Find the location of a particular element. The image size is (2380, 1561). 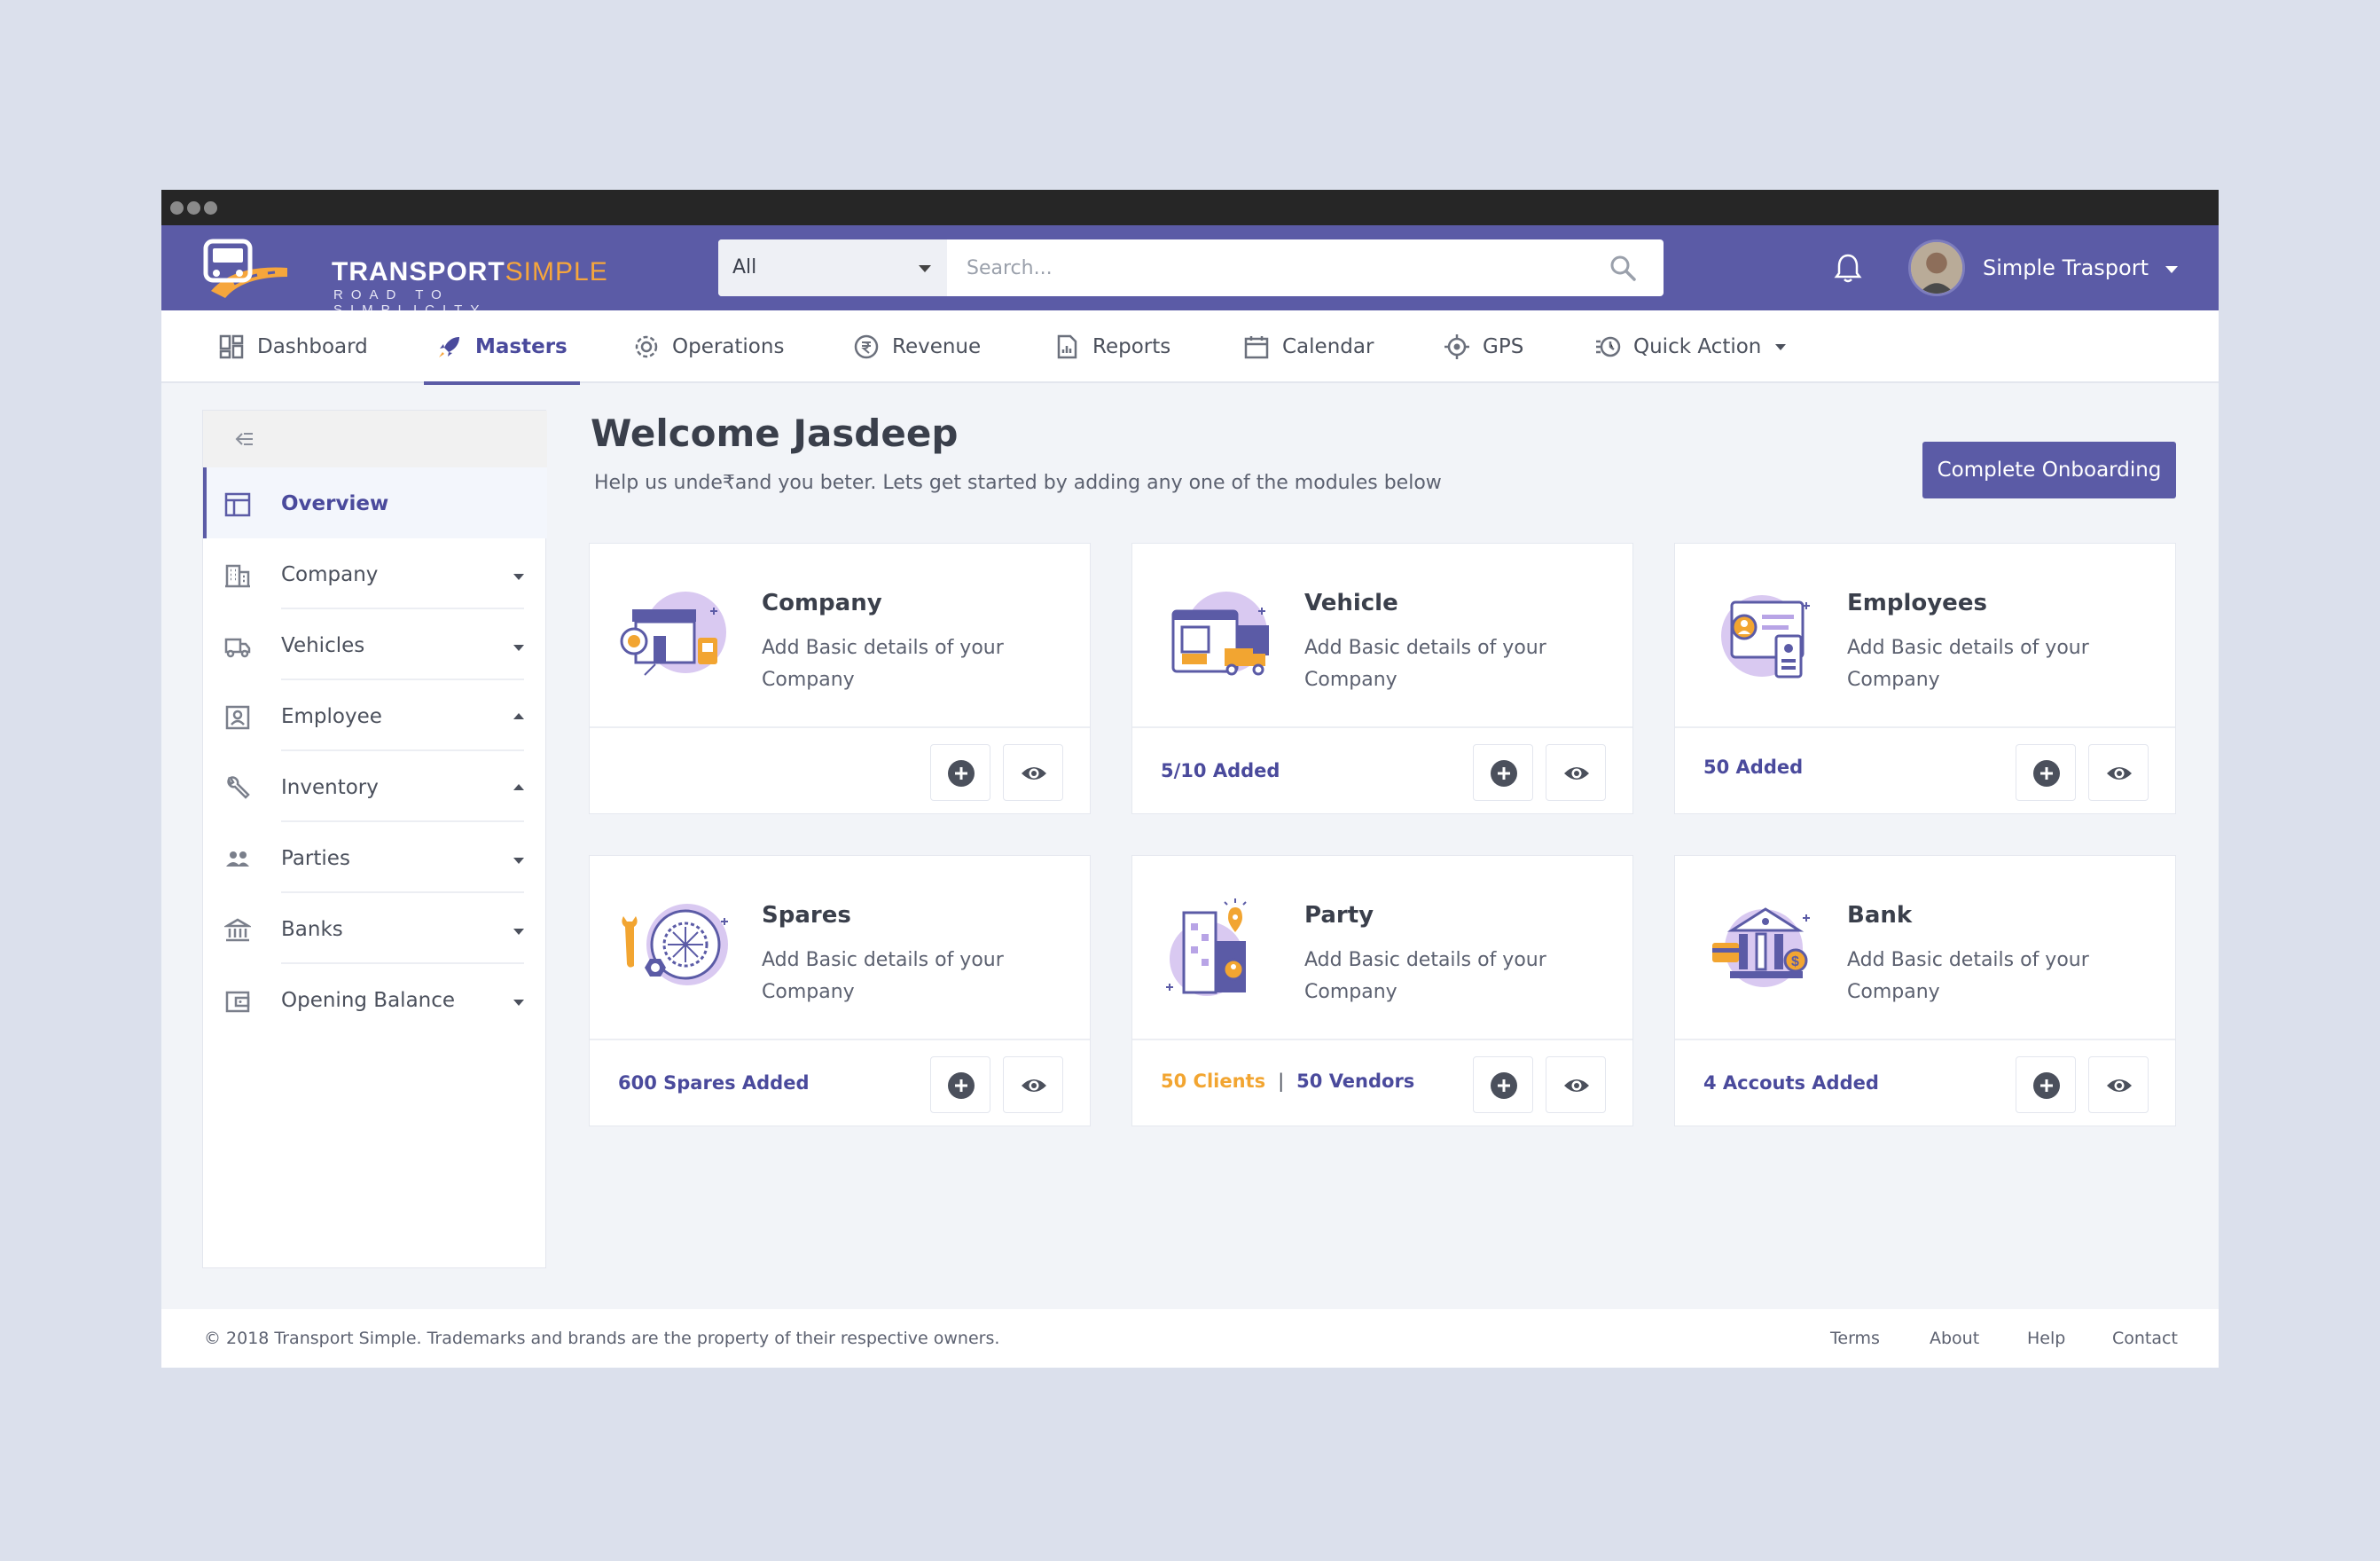

nav-gps: GPS is located at coordinates (1483, 346).